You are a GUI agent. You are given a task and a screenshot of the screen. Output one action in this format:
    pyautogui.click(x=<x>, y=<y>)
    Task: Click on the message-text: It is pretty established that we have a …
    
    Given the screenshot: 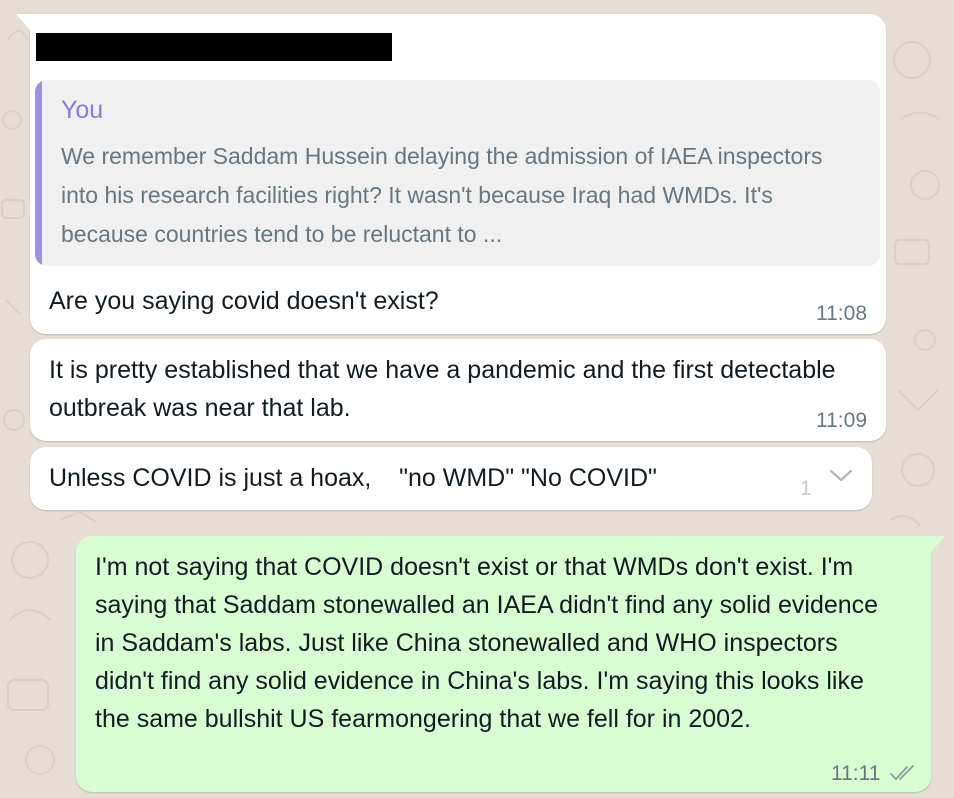 What is the action you would take?
    pyautogui.click(x=442, y=389)
    